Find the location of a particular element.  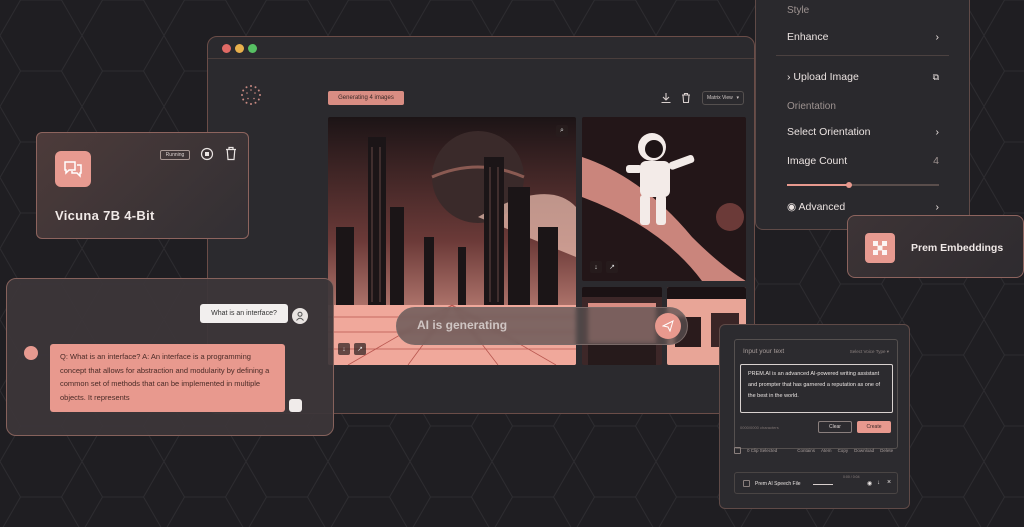

eye-icon: ◉ is located at coordinates (793, 207).